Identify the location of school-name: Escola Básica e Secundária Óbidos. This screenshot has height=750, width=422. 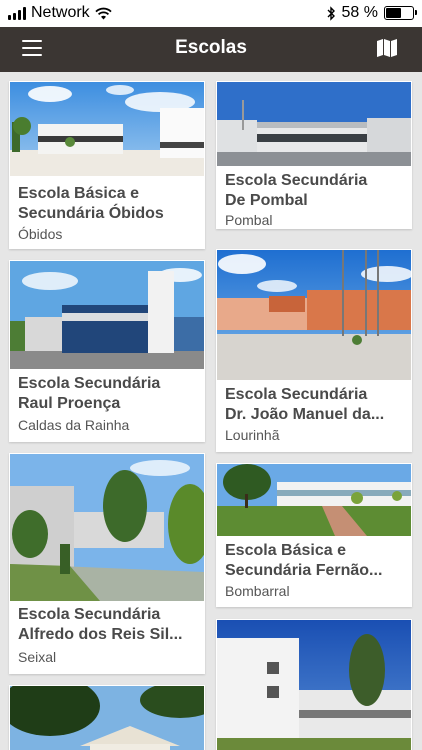
(91, 203).